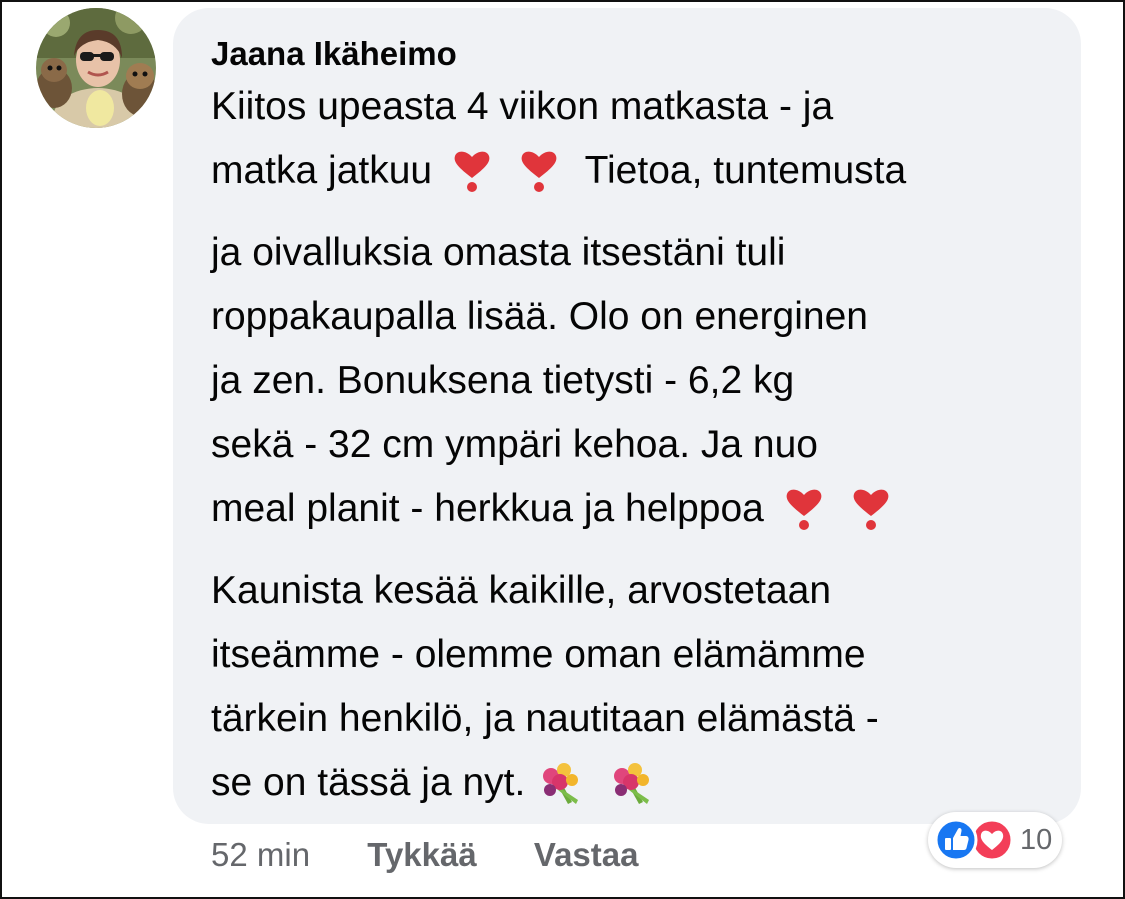 This screenshot has height=899, width=1125. I want to click on comment-meta: 52 min Tykkää Vastaa, so click(448, 855).